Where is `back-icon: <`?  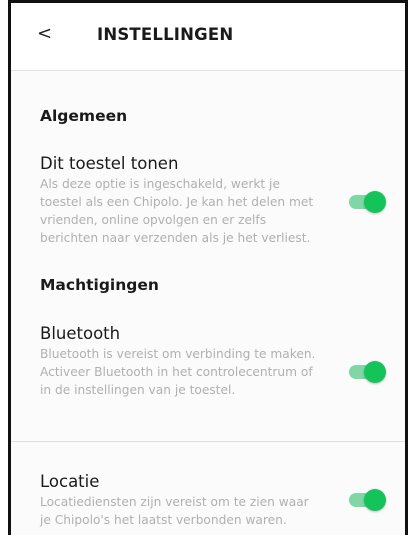
back-icon: < is located at coordinates (44, 34).